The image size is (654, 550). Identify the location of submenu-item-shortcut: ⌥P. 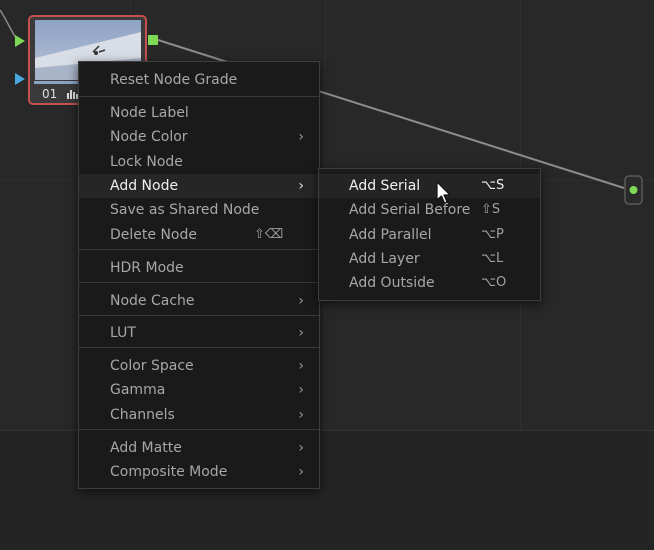
(492, 234).